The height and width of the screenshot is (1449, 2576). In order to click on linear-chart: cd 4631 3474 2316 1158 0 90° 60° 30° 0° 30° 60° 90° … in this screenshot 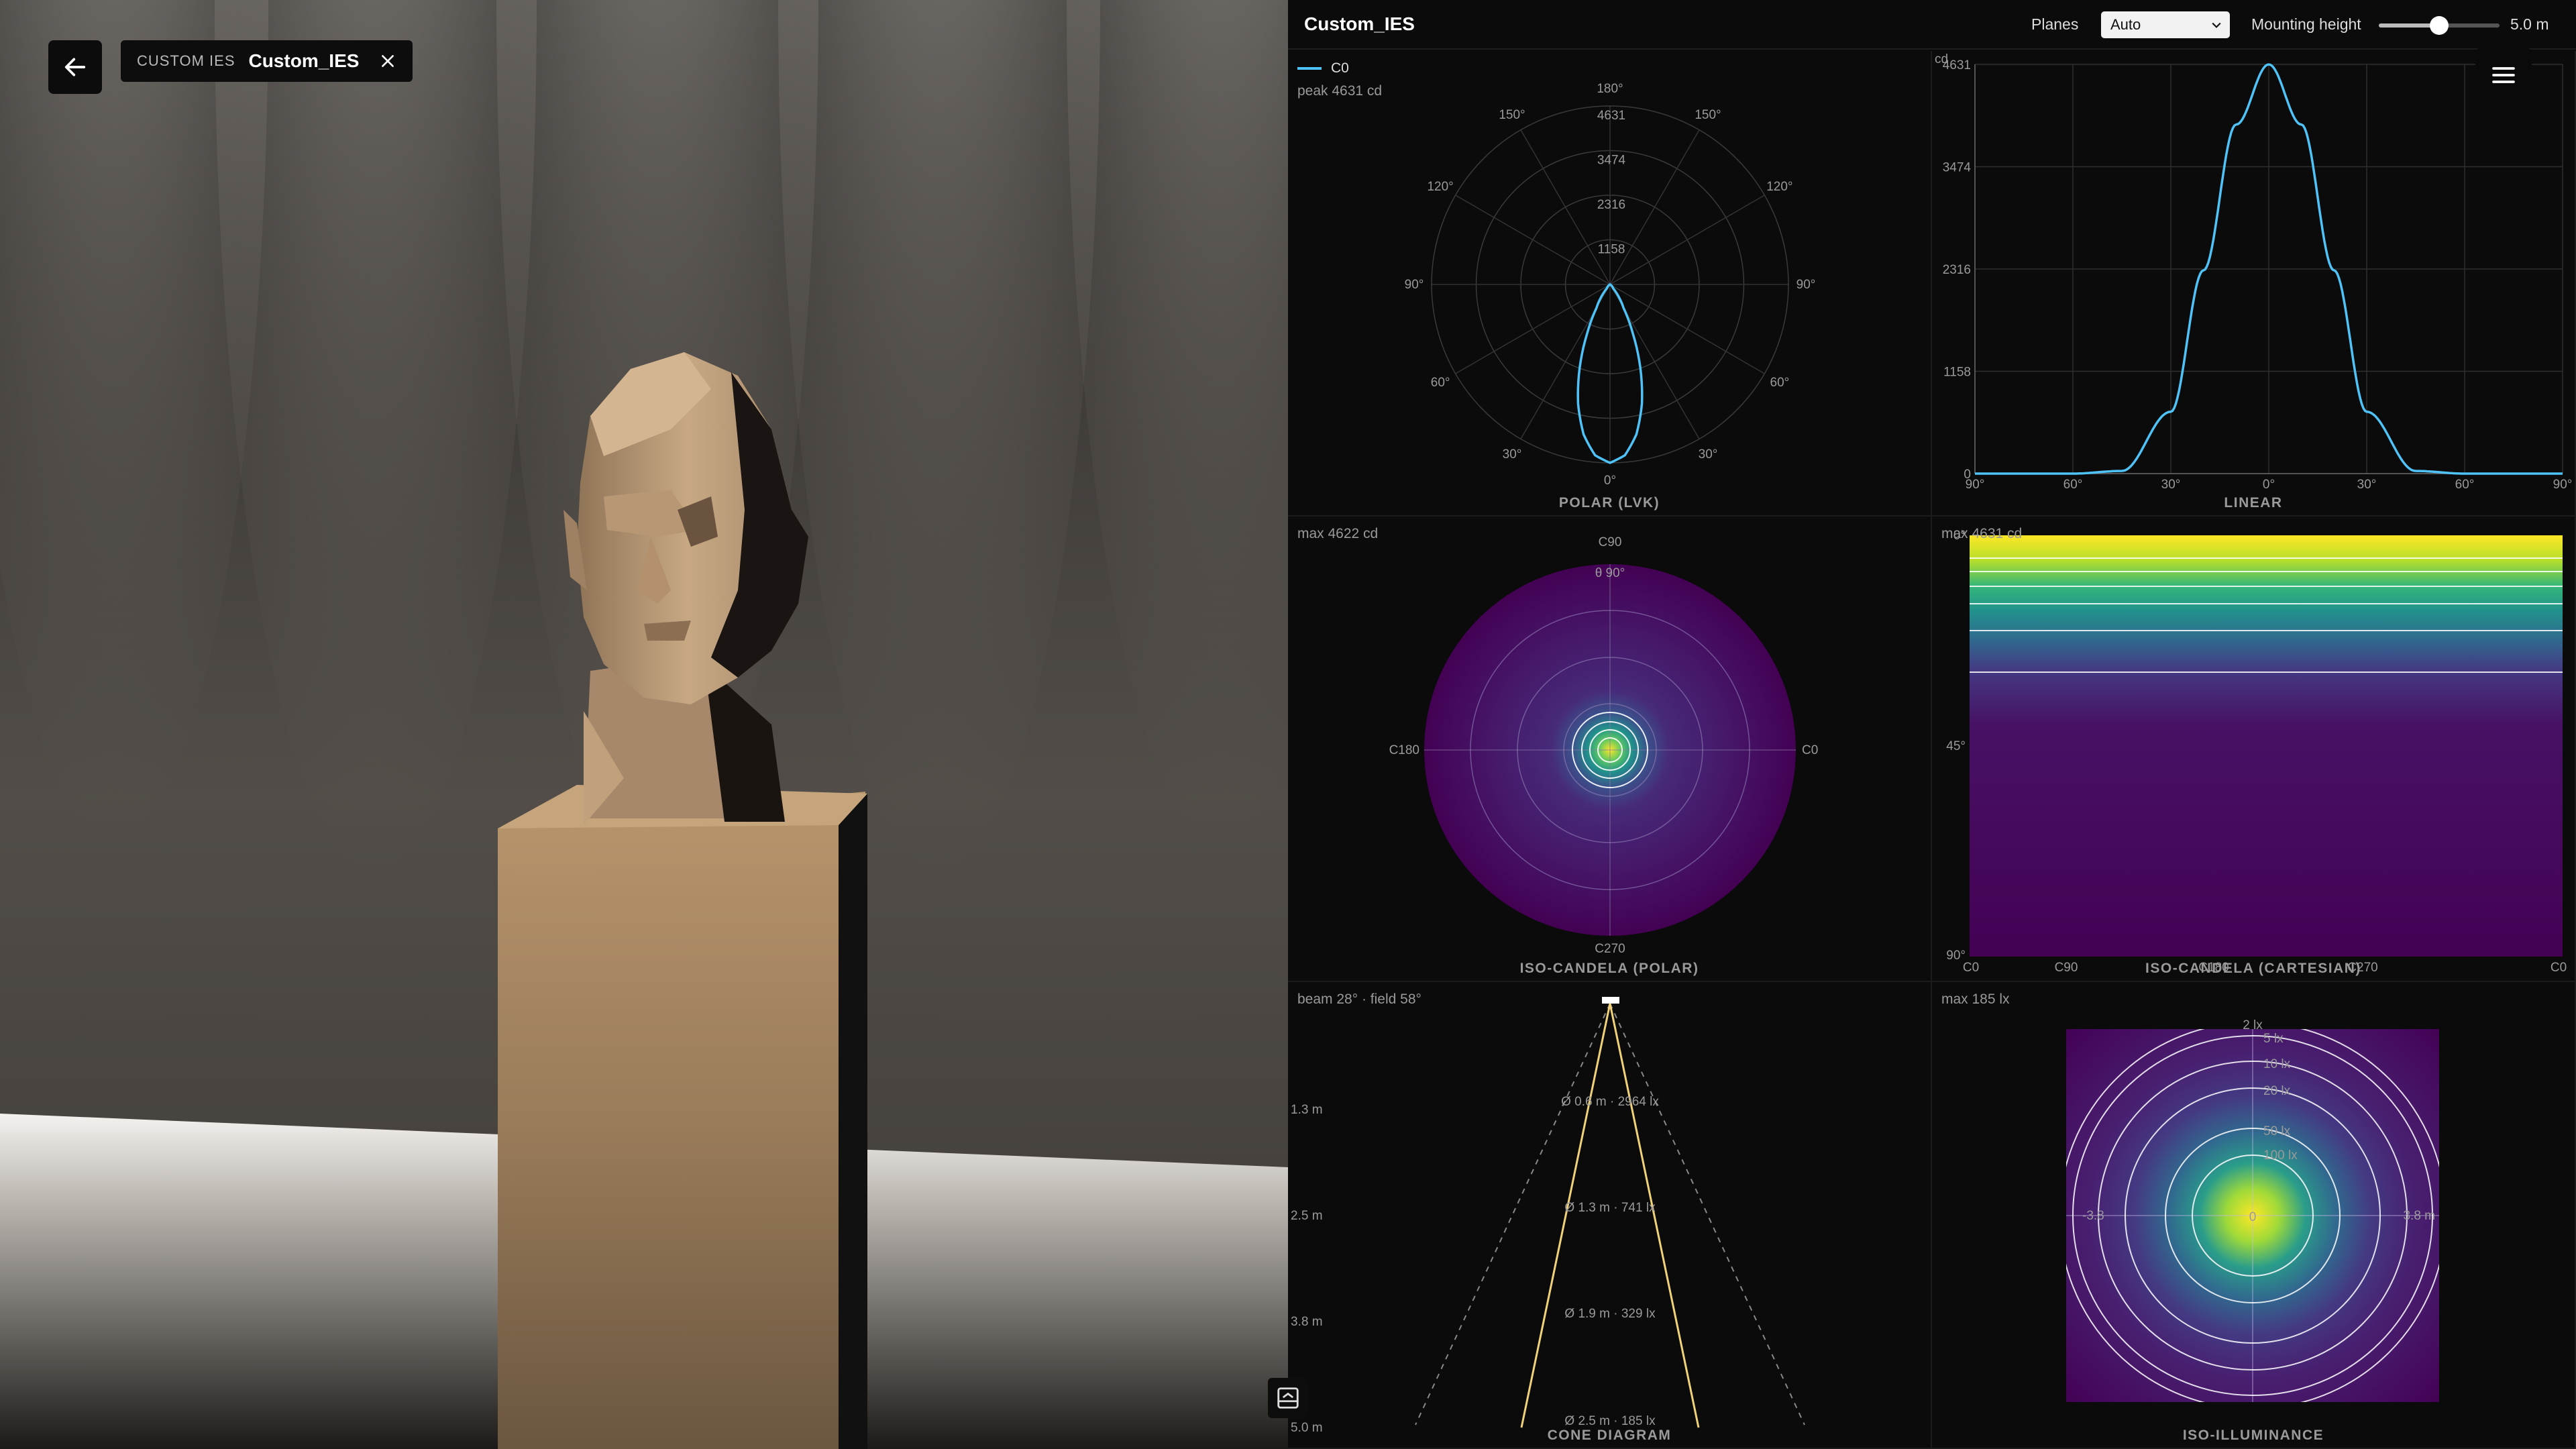, I will do `click(2254, 284)`.